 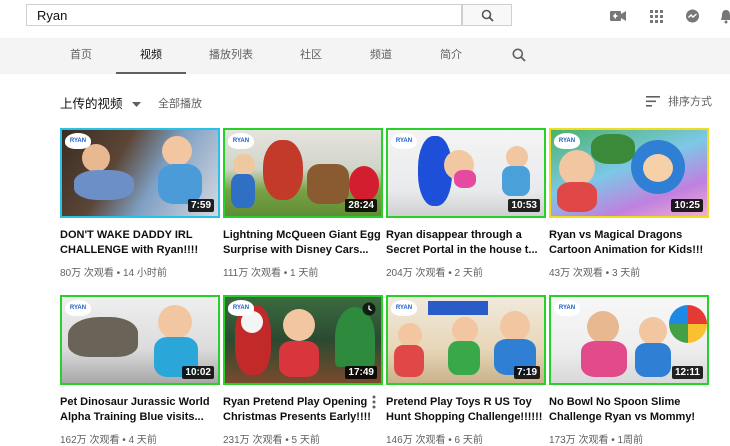 I want to click on tab-playlists: 播放列表, so click(x=231, y=55).